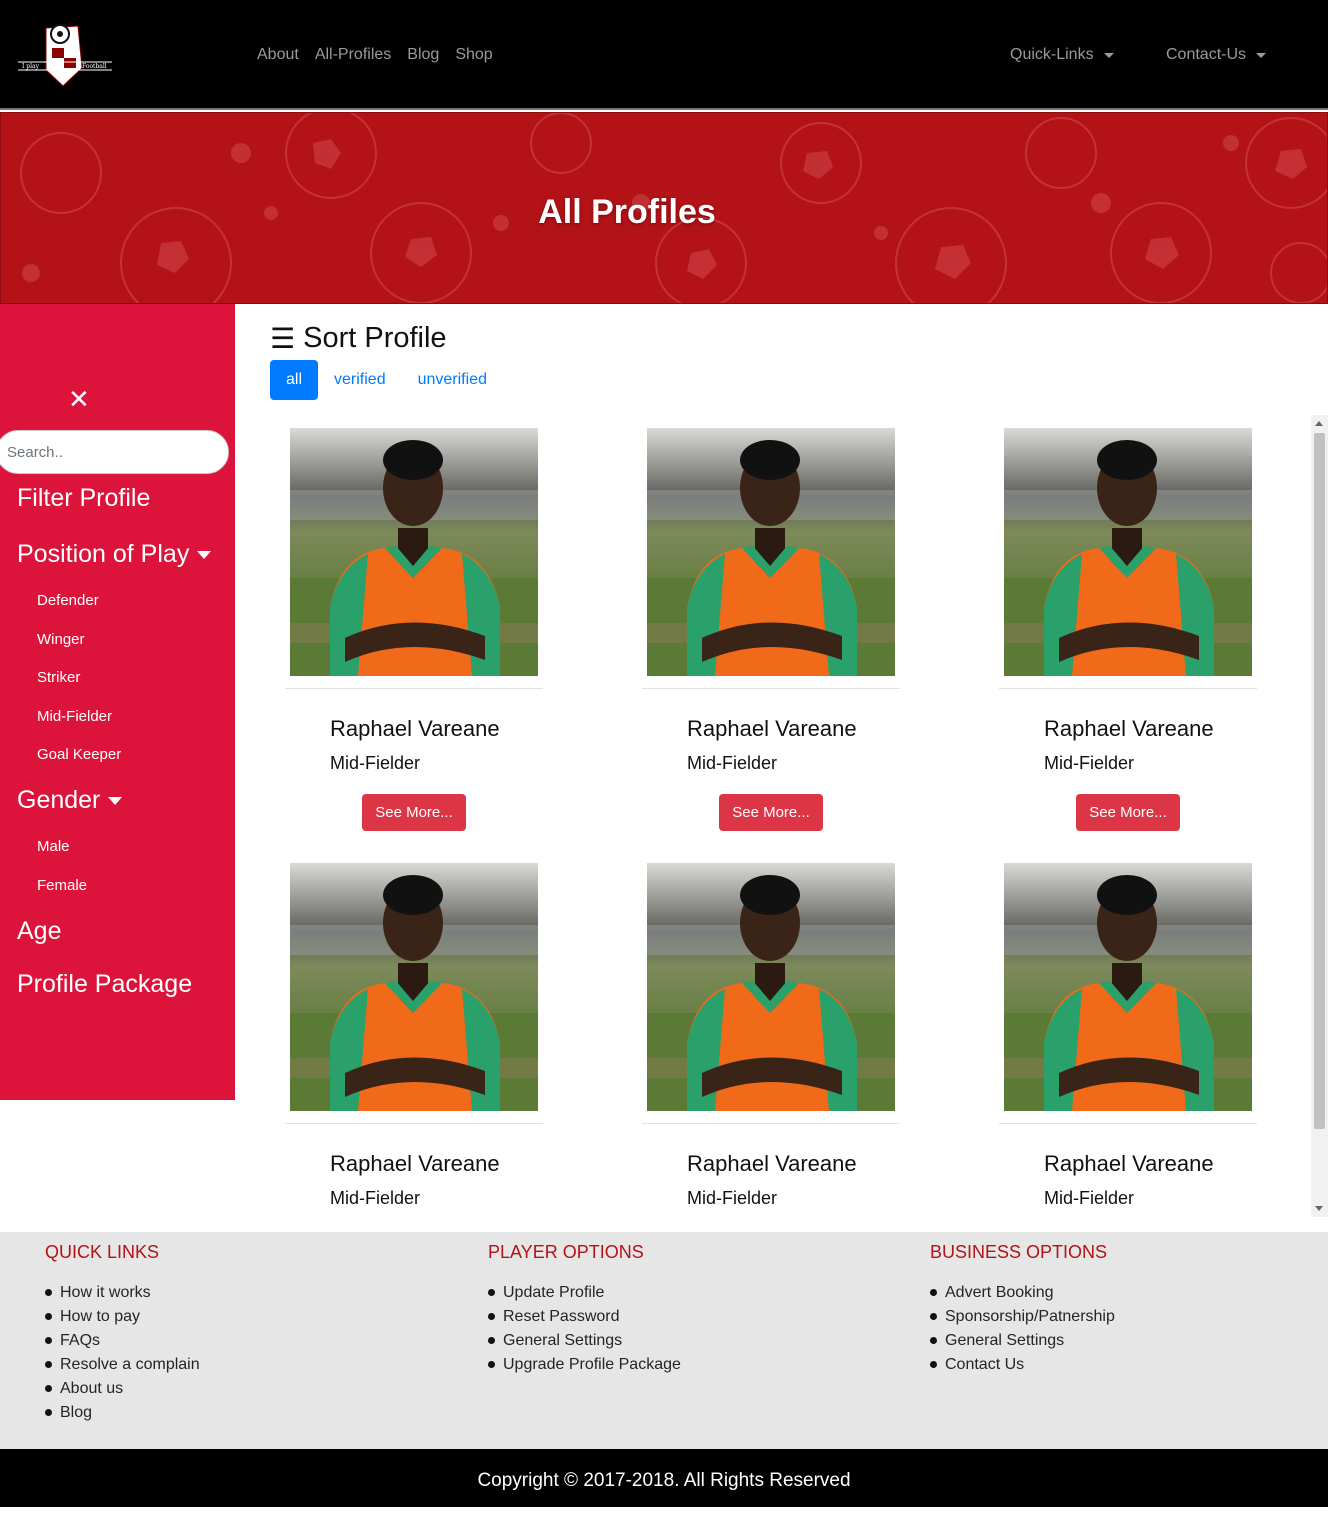 The width and height of the screenshot is (1328, 1513). I want to click on position-goal-keeper: Goal Keeper, so click(79, 754).